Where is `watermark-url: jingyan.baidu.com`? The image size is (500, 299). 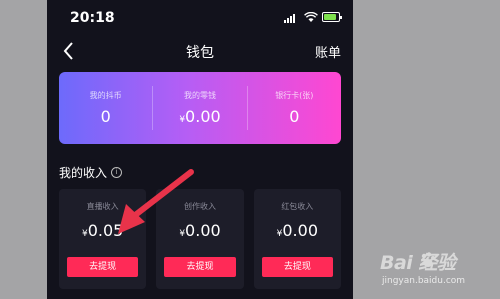 watermark-url: jingyan.baidu.com is located at coordinates (424, 281).